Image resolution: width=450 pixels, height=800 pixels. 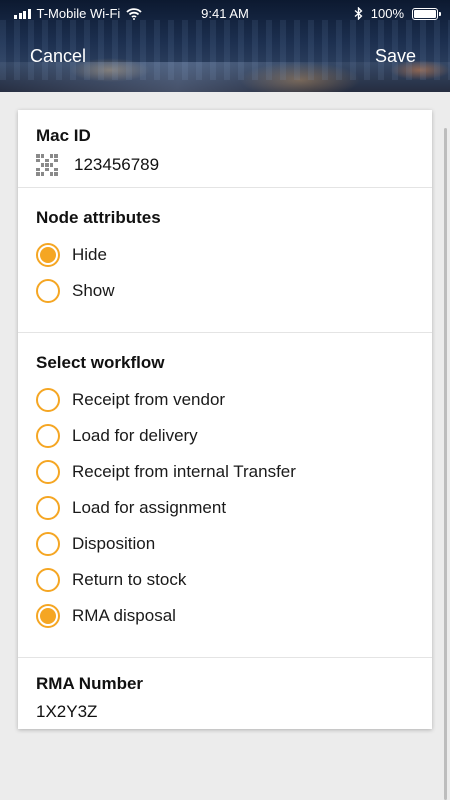 What do you see at coordinates (135, 435) in the screenshot?
I see `radio-label: Load for delivery` at bounding box center [135, 435].